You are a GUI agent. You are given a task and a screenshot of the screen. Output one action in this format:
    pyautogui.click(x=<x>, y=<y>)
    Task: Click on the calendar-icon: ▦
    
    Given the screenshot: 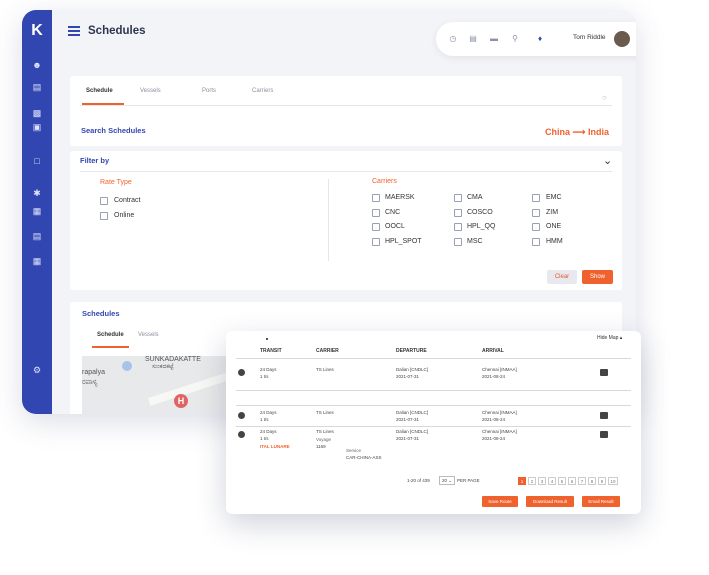 What is the action you would take?
    pyautogui.click(x=37, y=261)
    